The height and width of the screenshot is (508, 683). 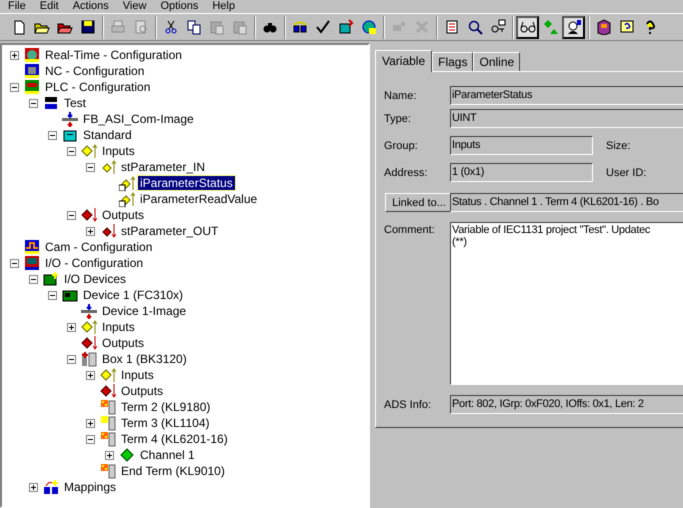 I want to click on tree-item: Term 2 (KL9180), so click(x=165, y=407).